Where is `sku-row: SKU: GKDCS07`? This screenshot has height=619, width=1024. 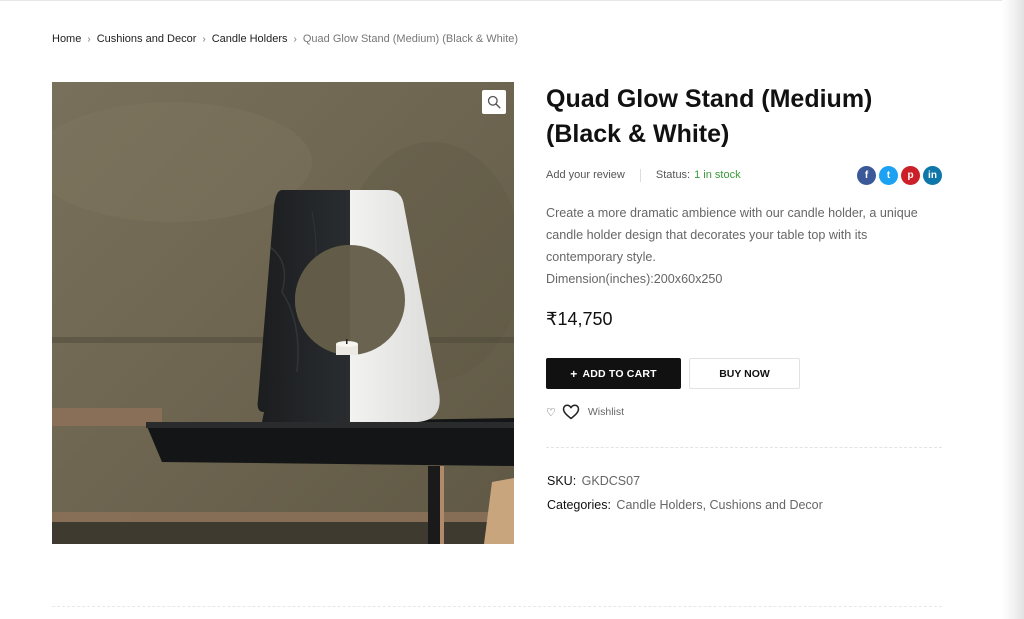
sku-row: SKU: GKDCS07 is located at coordinates (593, 481).